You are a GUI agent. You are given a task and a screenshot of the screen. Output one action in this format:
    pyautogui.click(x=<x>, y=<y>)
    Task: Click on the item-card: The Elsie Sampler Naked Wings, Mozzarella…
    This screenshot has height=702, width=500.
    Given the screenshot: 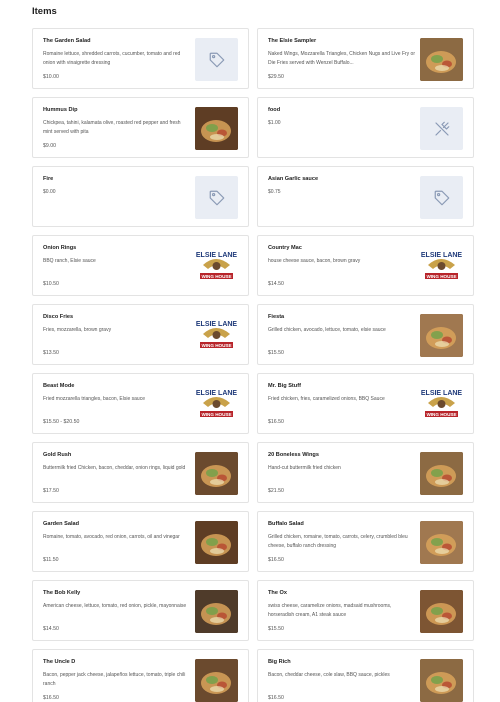 What is the action you would take?
    pyautogui.click(x=365, y=58)
    